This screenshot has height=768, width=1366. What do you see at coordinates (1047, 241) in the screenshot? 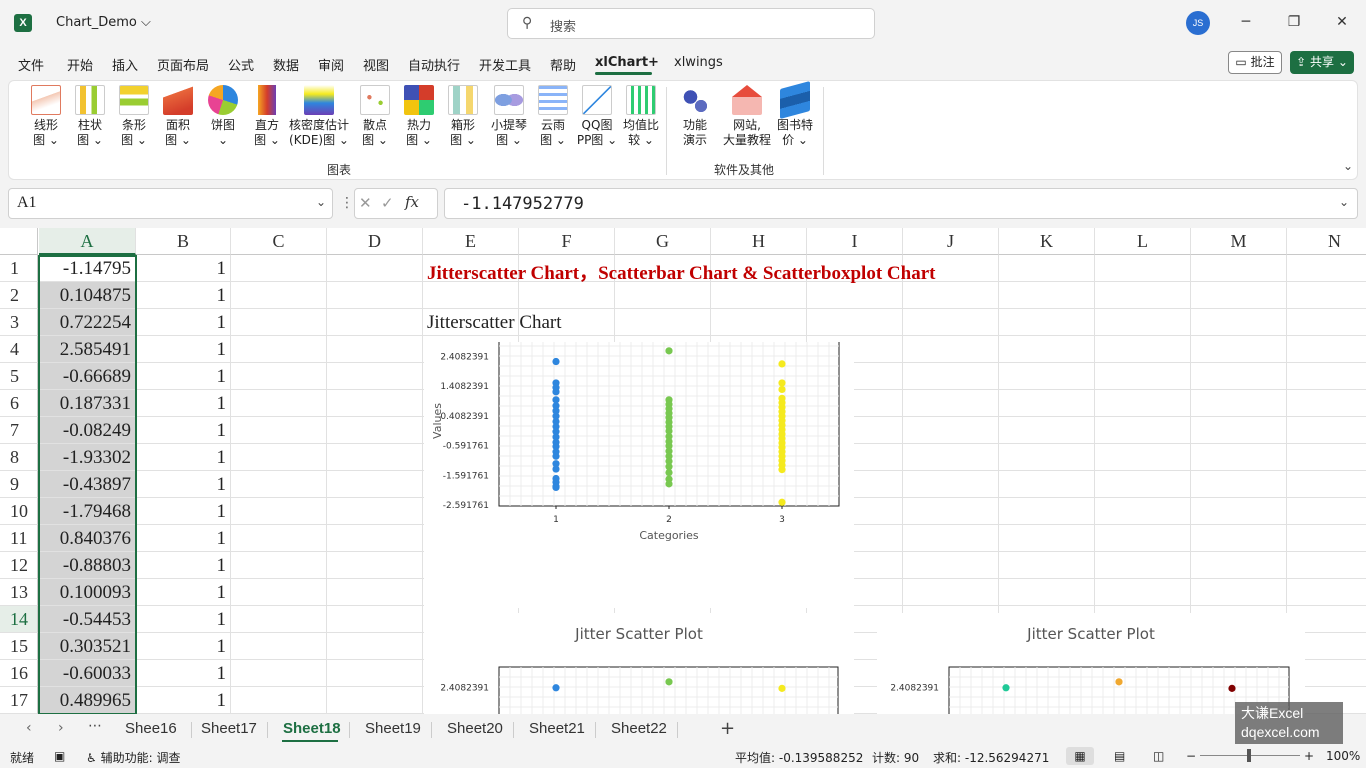
I see `column-header-k: K` at bounding box center [1047, 241].